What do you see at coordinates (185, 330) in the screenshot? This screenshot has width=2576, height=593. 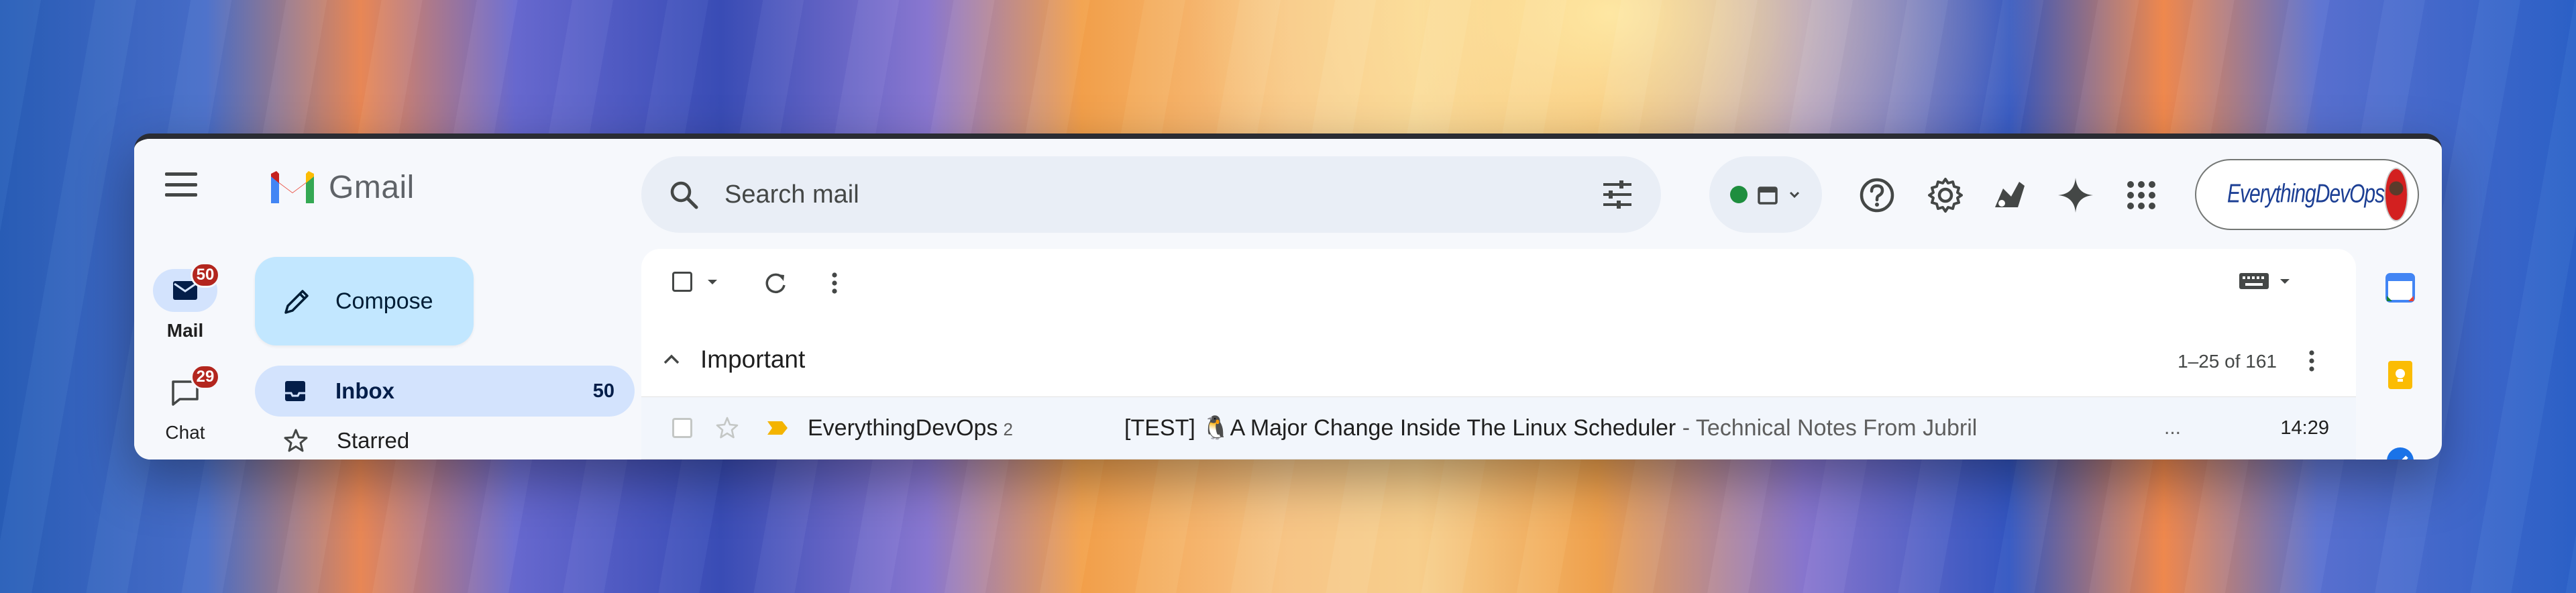 I see `rail-label-mail: Mail` at bounding box center [185, 330].